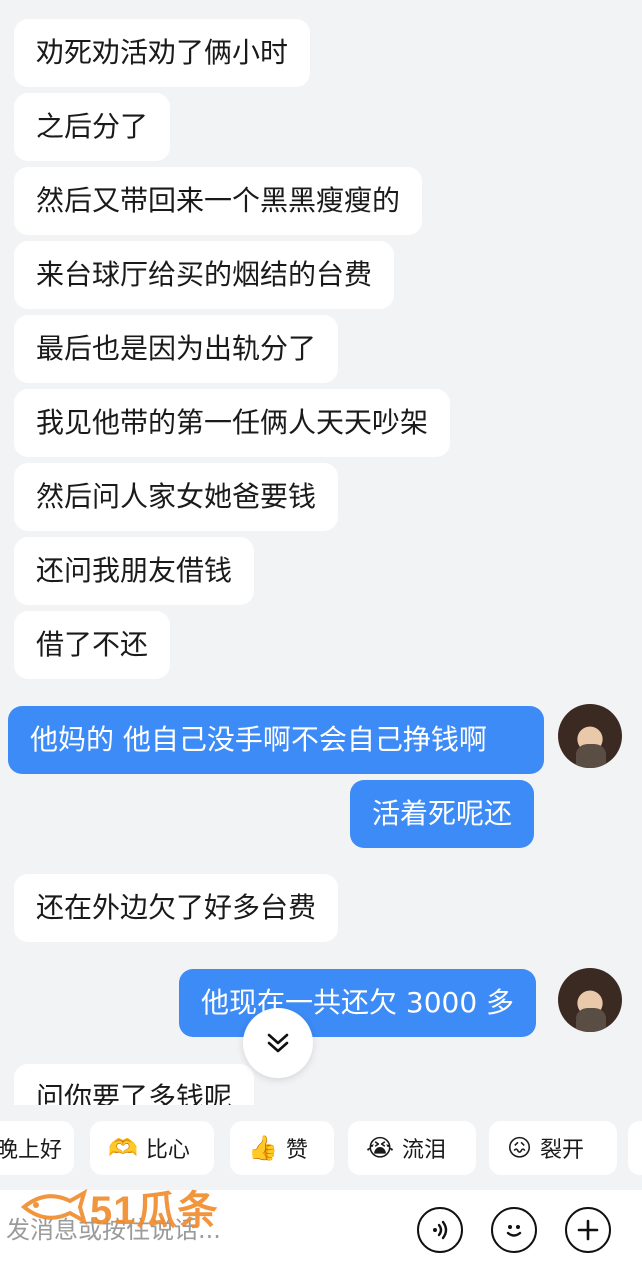 This screenshot has width=642, height=1280. What do you see at coordinates (442, 814) in the screenshot?
I see `message-bubble-self: 活着死呢还` at bounding box center [442, 814].